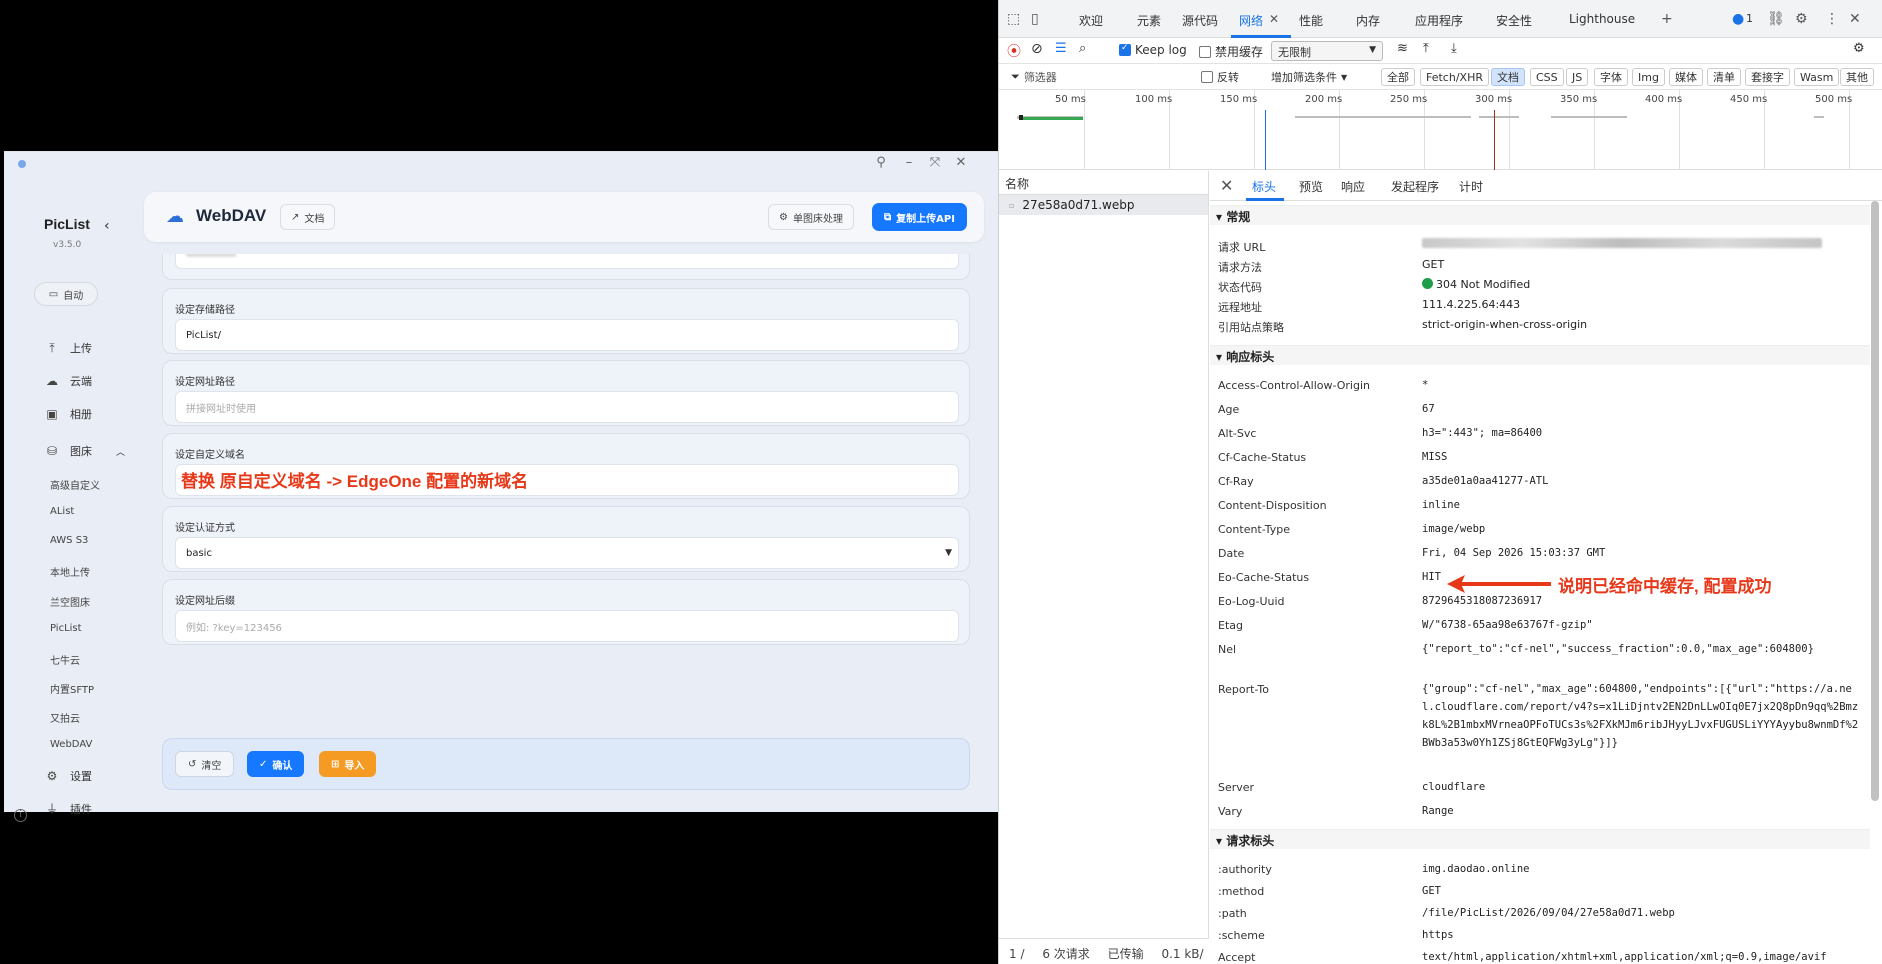 The height and width of the screenshot is (964, 1882). Describe the element at coordinates (909, 162) in the screenshot. I see `minimize-button: –` at that location.